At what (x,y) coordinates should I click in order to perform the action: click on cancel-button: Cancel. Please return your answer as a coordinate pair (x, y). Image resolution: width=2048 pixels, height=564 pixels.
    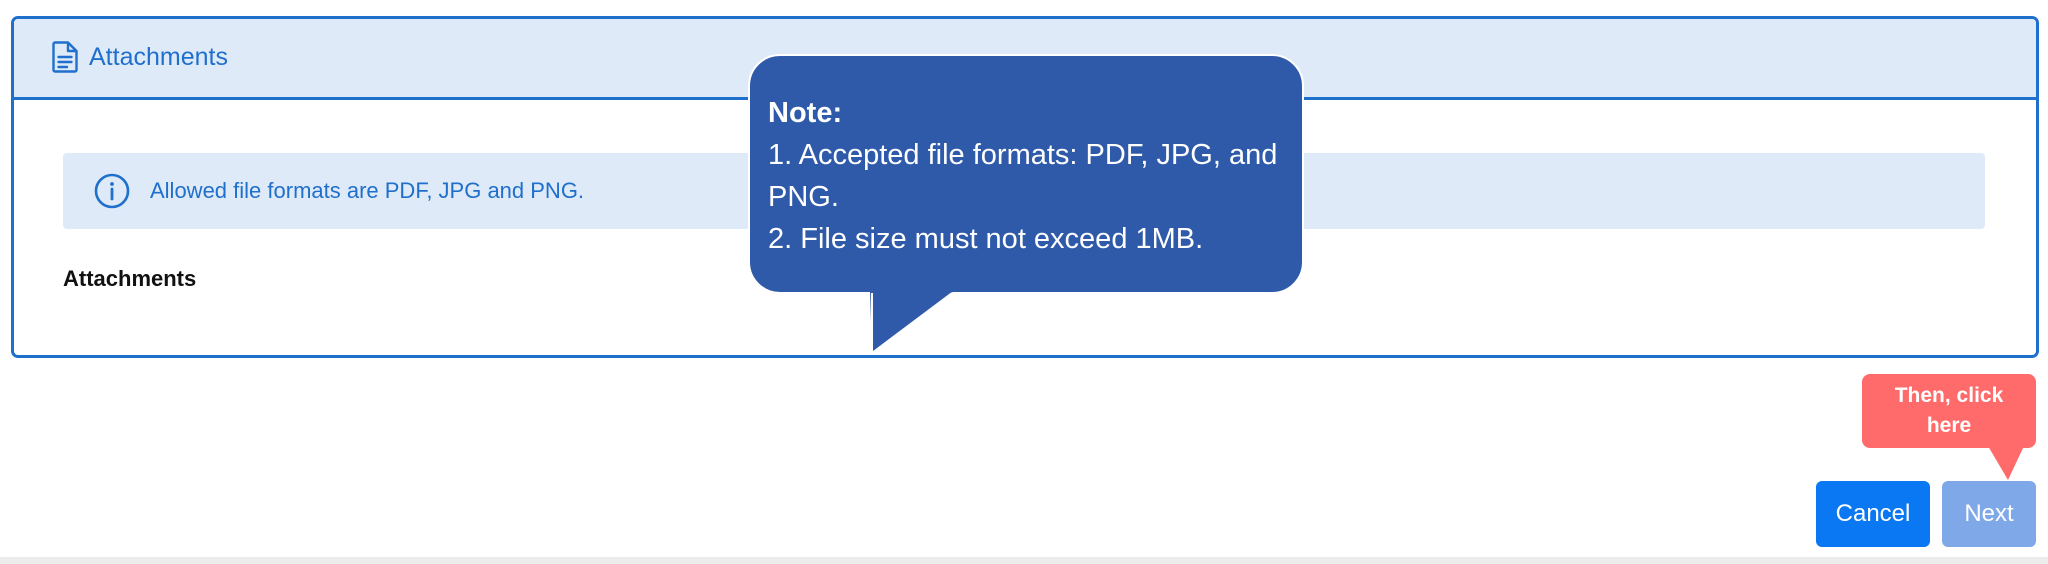
    Looking at the image, I should click on (1873, 514).